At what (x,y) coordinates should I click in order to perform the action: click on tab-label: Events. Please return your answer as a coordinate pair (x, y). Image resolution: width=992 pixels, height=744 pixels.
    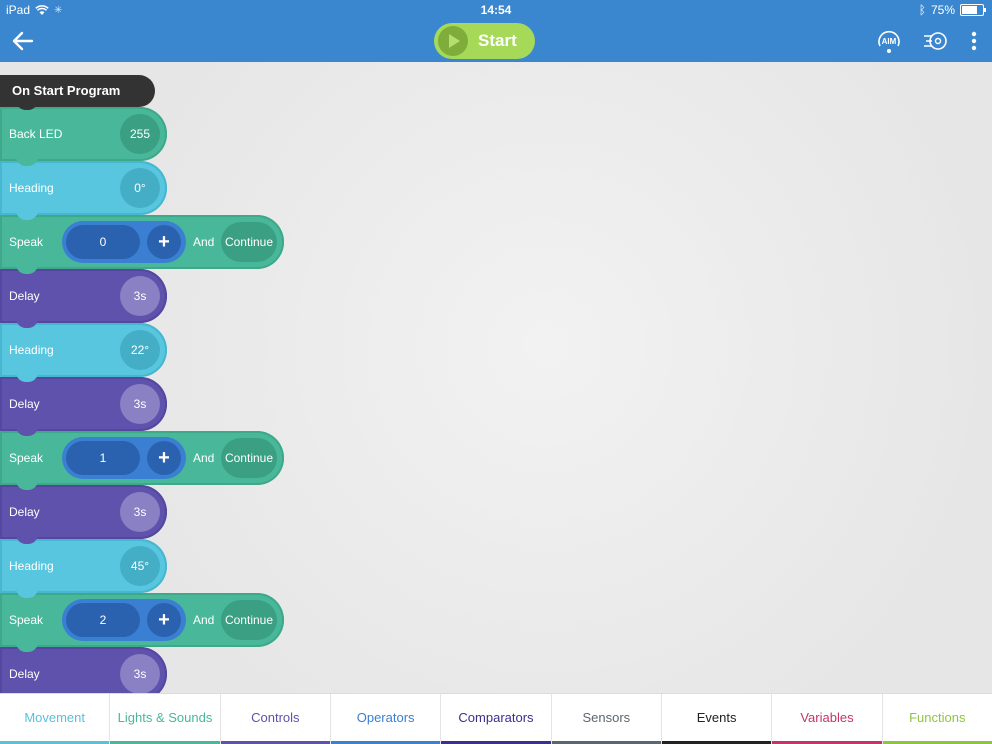
    Looking at the image, I should click on (716, 717).